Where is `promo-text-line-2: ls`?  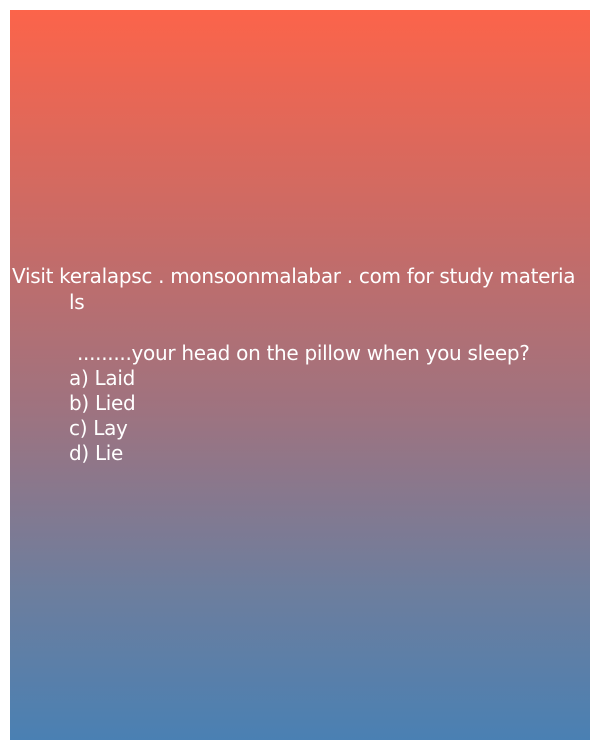
promo-text-line-2: ls is located at coordinates (77, 302).